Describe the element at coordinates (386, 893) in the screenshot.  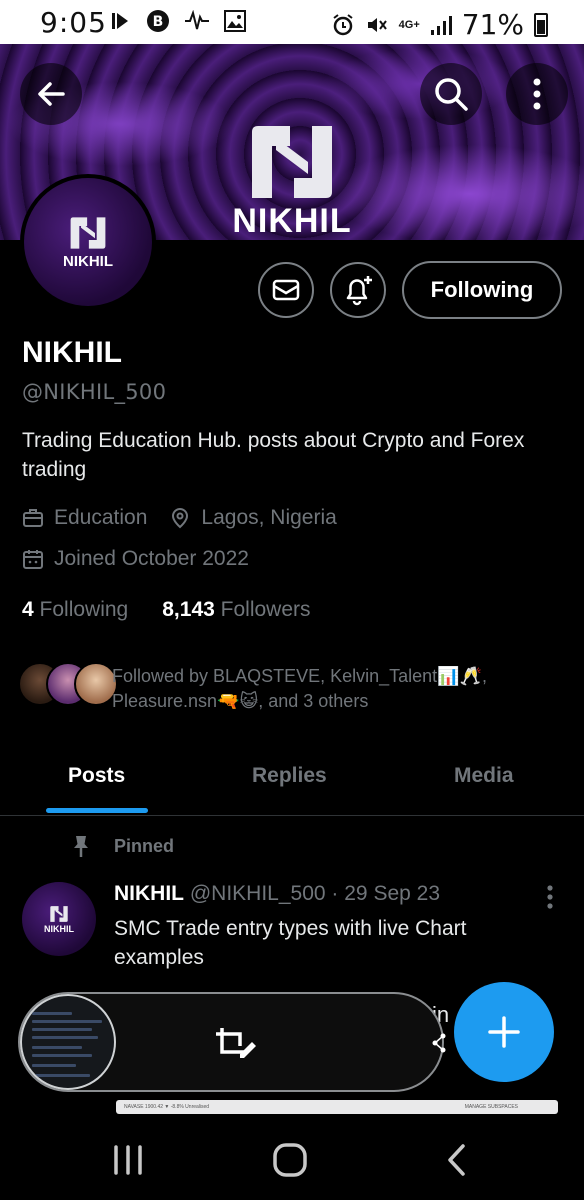
I see `post-date: · 29 Sep 23` at that location.